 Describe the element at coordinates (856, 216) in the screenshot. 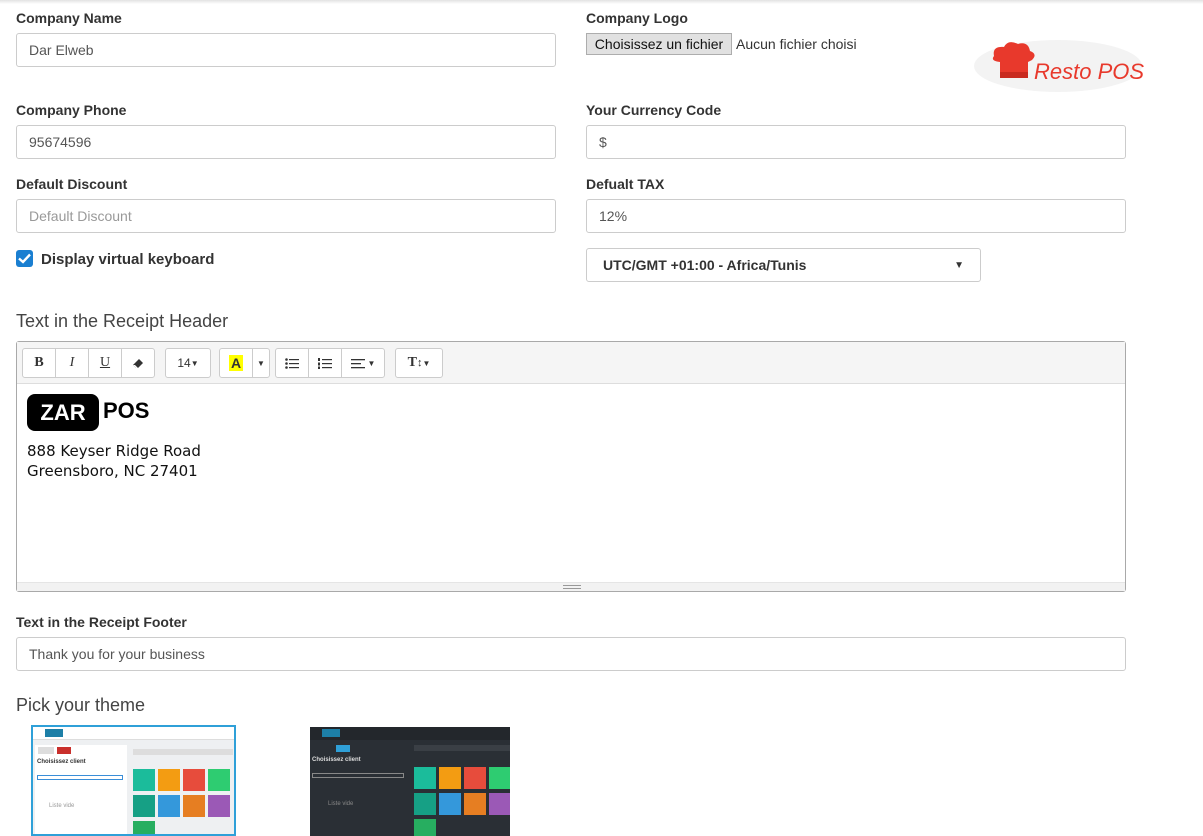

I see `default-tax-input` at that location.